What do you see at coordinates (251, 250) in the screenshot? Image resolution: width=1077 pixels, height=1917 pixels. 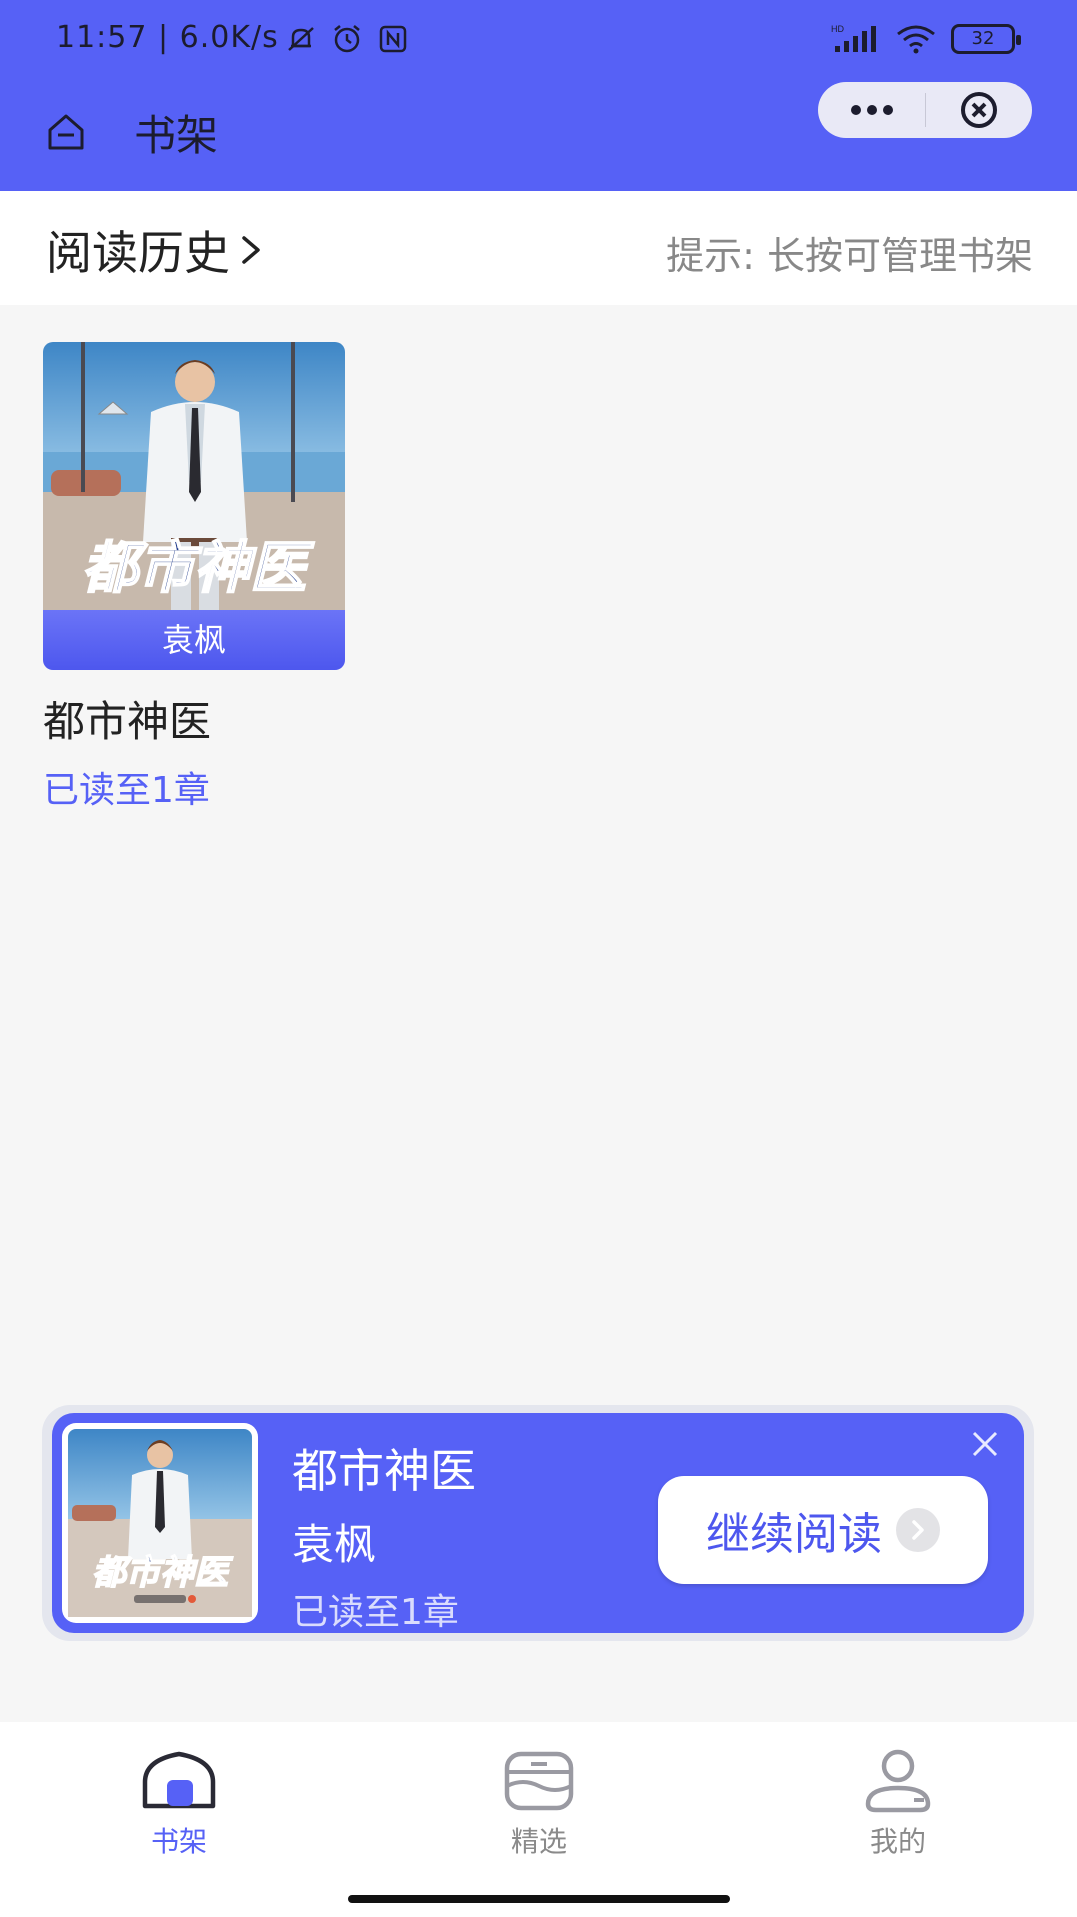 I see `chevron-right-icon` at bounding box center [251, 250].